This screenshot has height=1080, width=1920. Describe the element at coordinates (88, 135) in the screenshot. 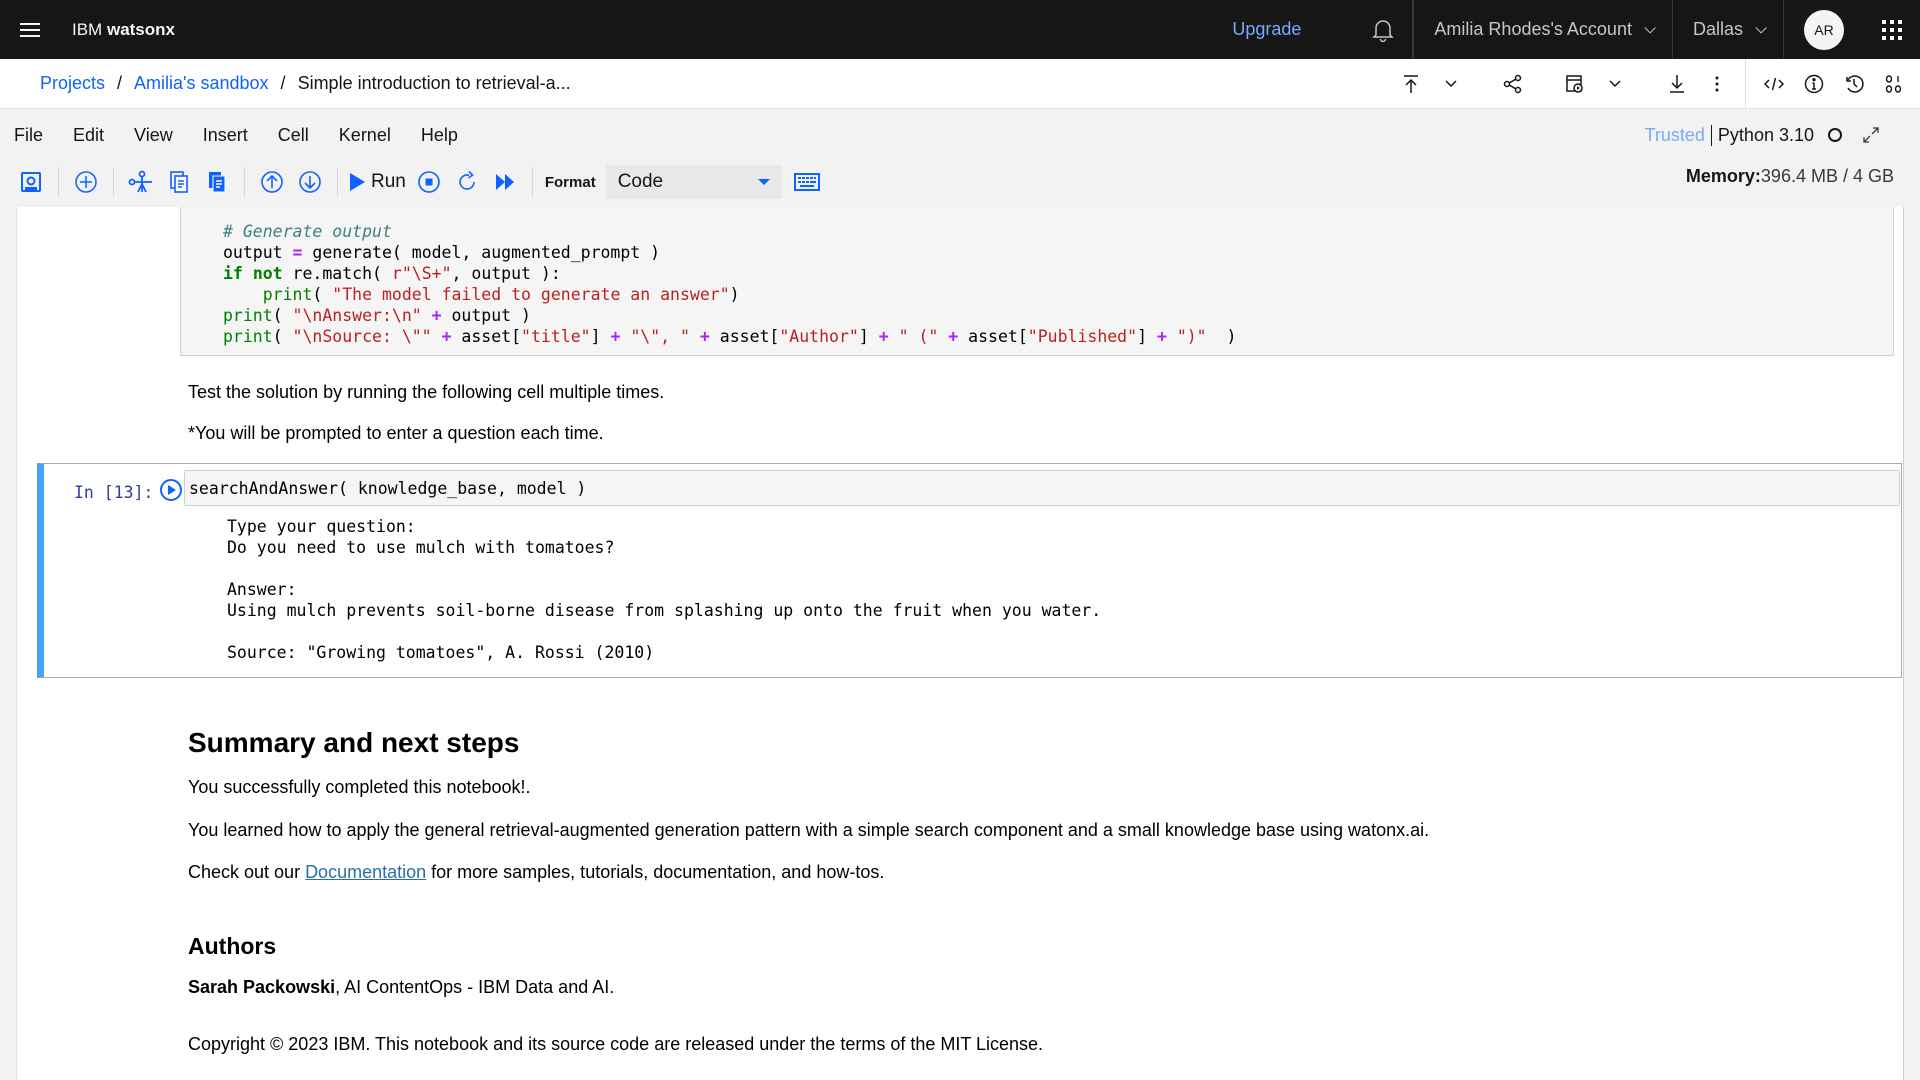

I see `menu-edit: Edit` at that location.